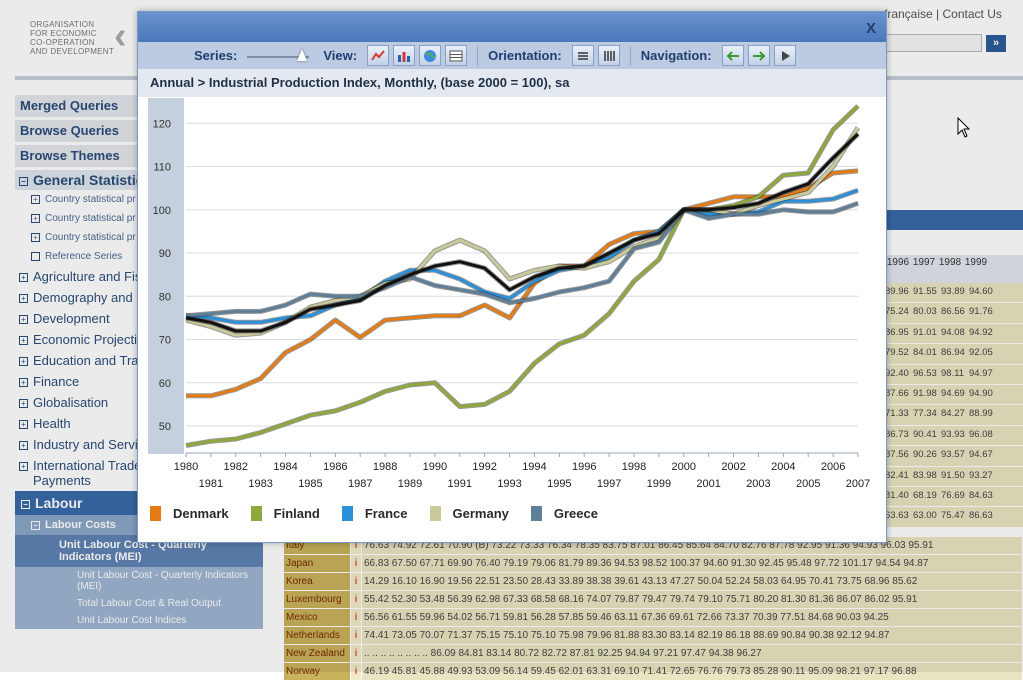 The height and width of the screenshot is (681, 1023). I want to click on y-axis-band, so click(166, 276).